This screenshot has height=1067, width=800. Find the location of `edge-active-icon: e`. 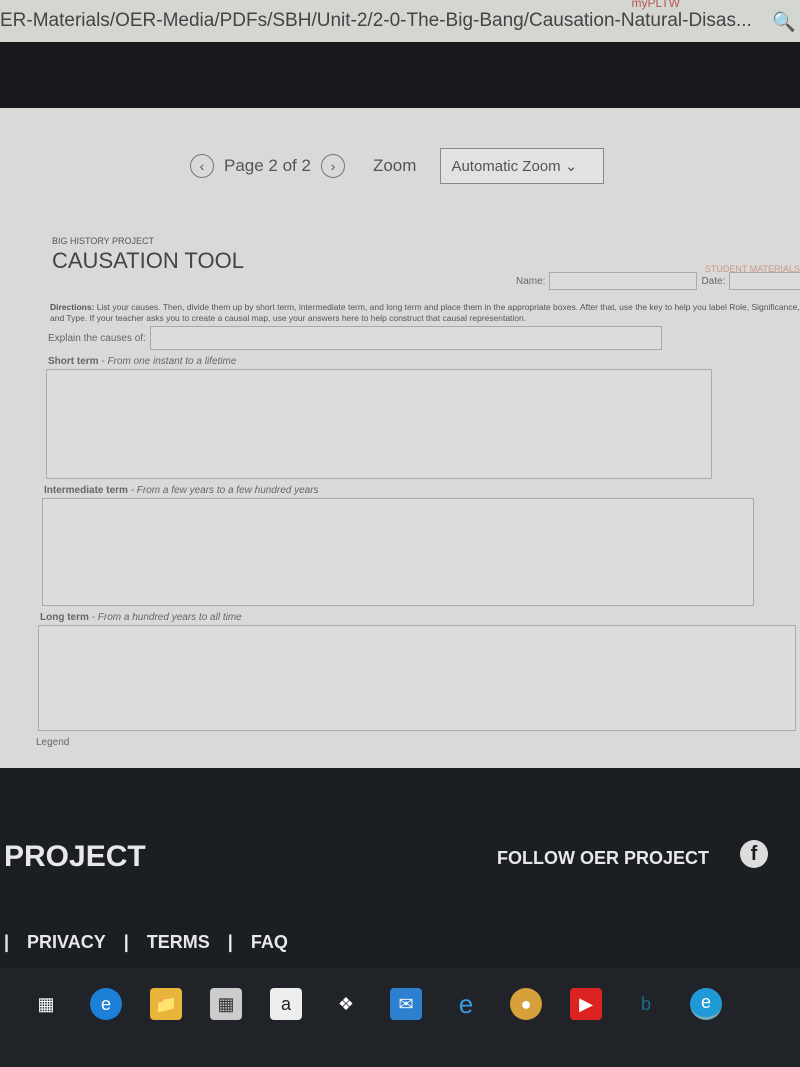

edge-active-icon: e is located at coordinates (706, 1004).